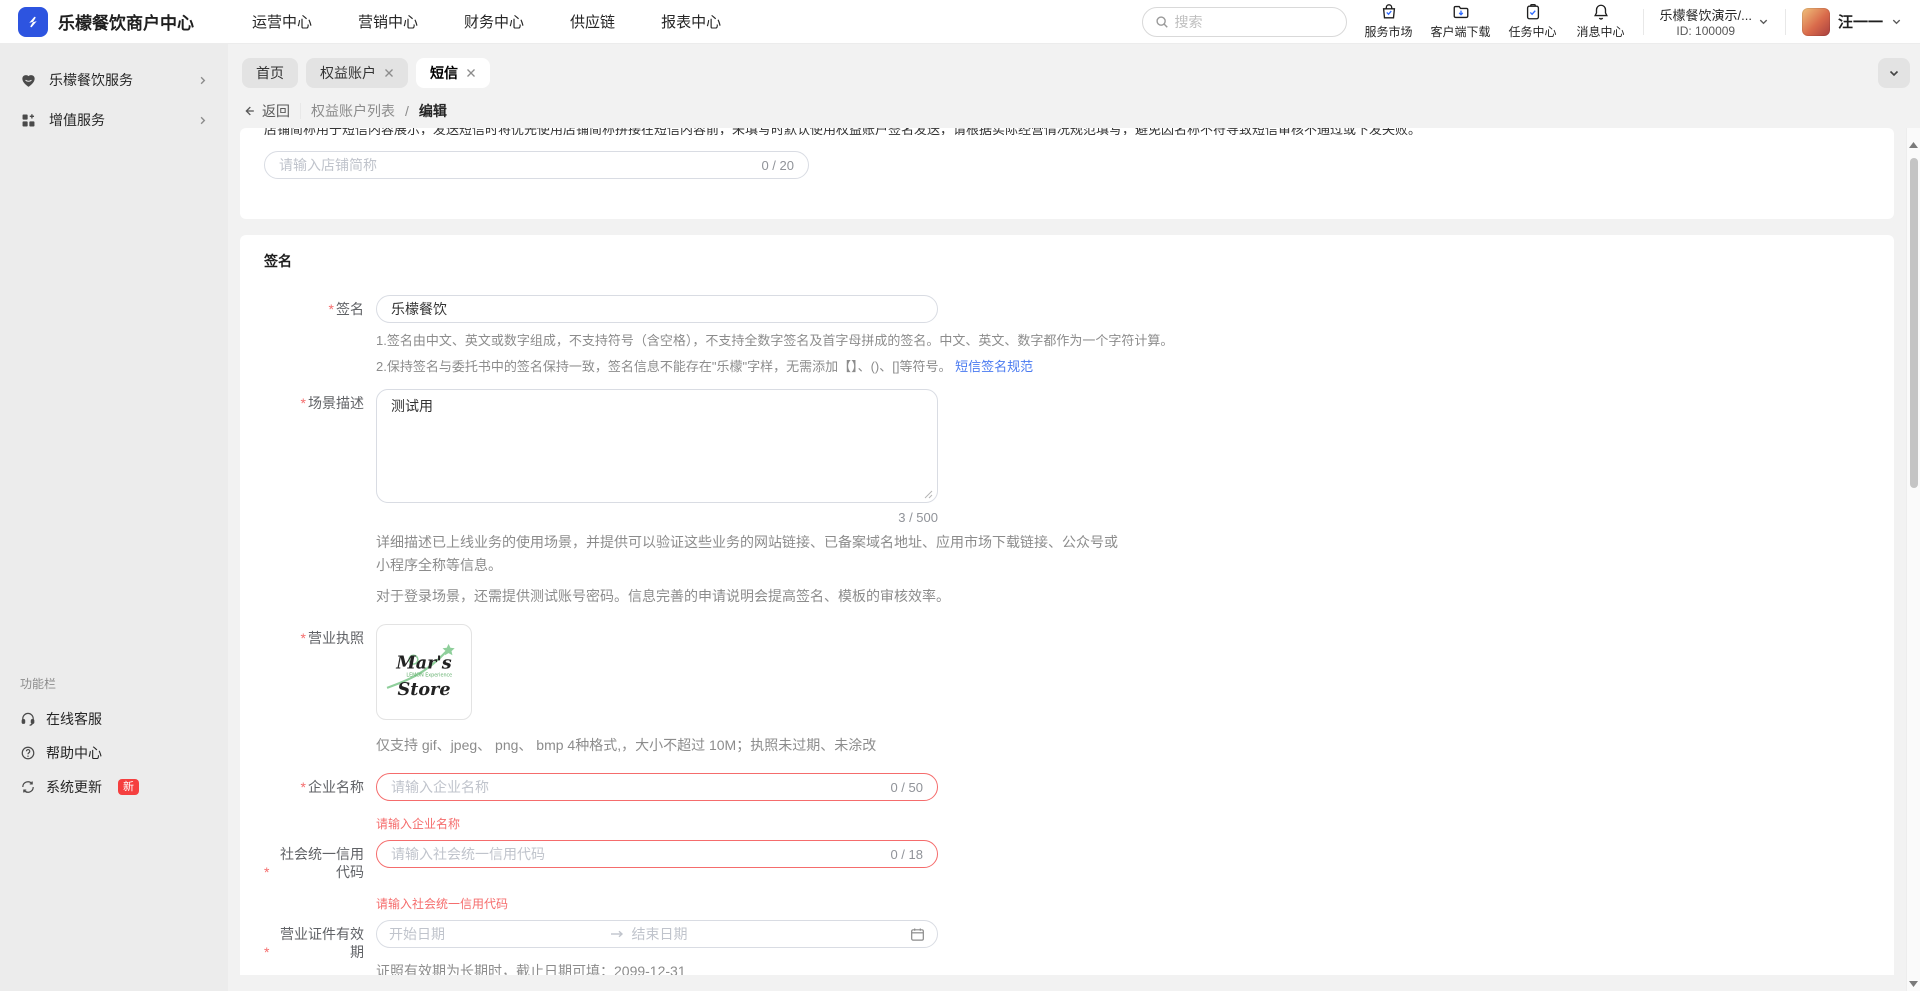 The height and width of the screenshot is (991, 1920). I want to click on store-short-name-field: 0 / 20, so click(536, 165).